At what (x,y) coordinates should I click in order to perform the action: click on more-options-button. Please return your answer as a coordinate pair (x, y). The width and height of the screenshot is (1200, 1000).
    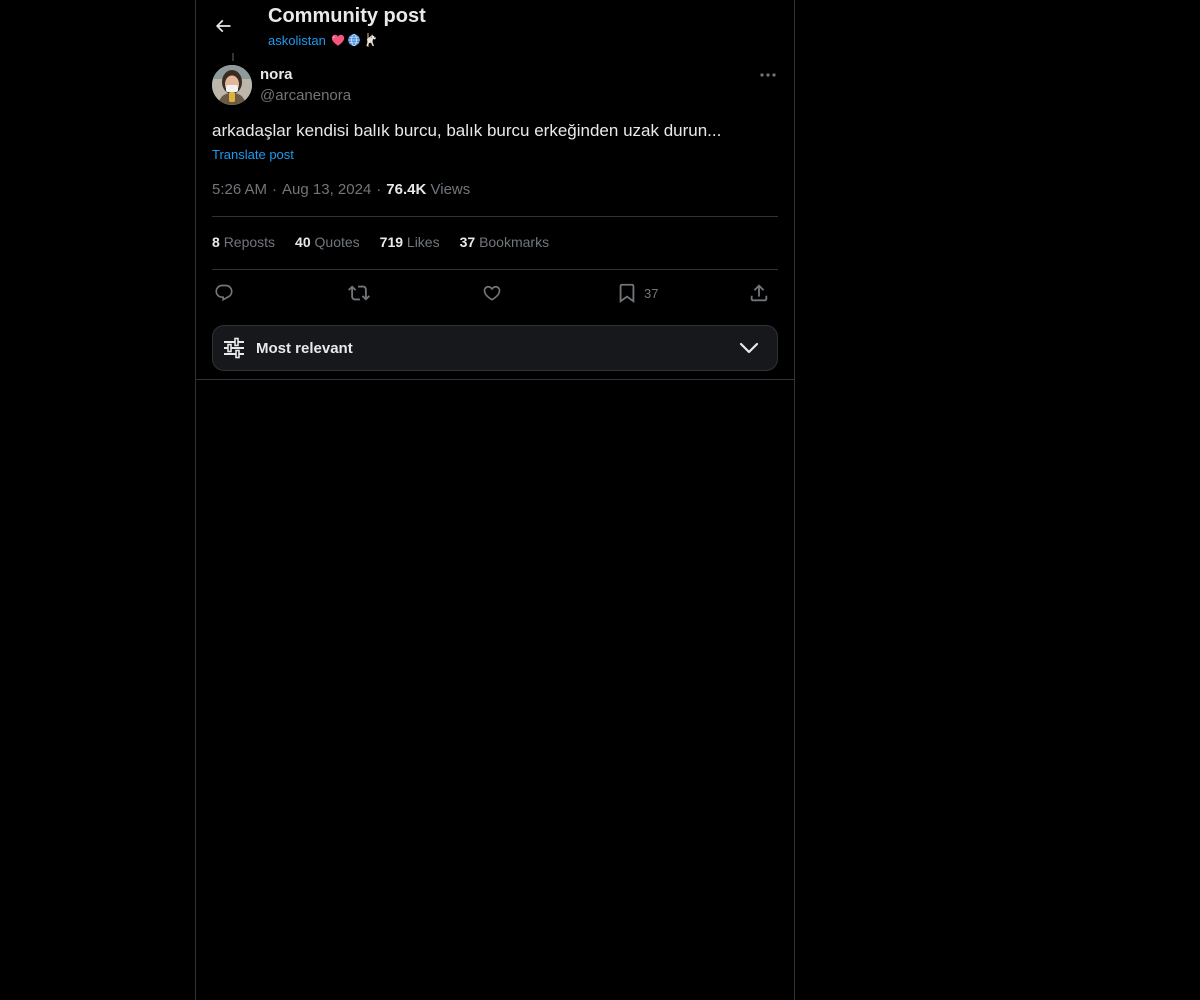
    Looking at the image, I should click on (768, 75).